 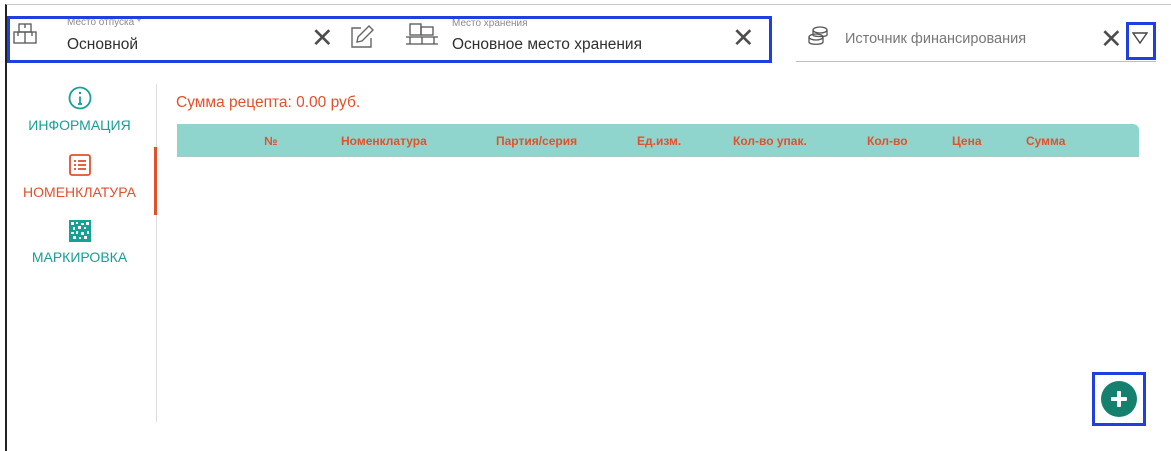 I want to click on sidebar-item-marking-label: МАРКИРОВКА, so click(x=79, y=257).